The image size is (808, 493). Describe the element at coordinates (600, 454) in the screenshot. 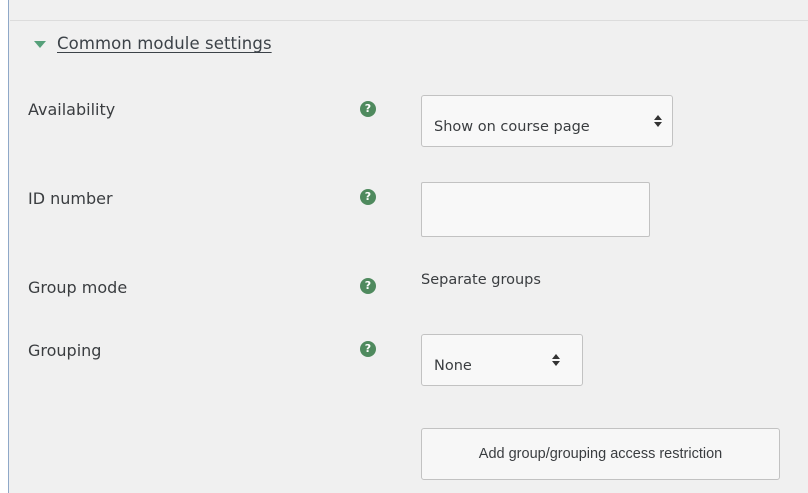

I see `add-group-grouping-restriction-button: Add group/grouping access restriction` at that location.